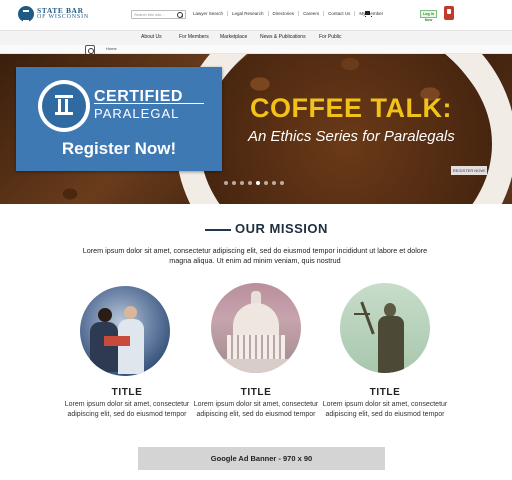 The image size is (512, 480). I want to click on logo-line-2: OF WISCONSIN, so click(63, 17).